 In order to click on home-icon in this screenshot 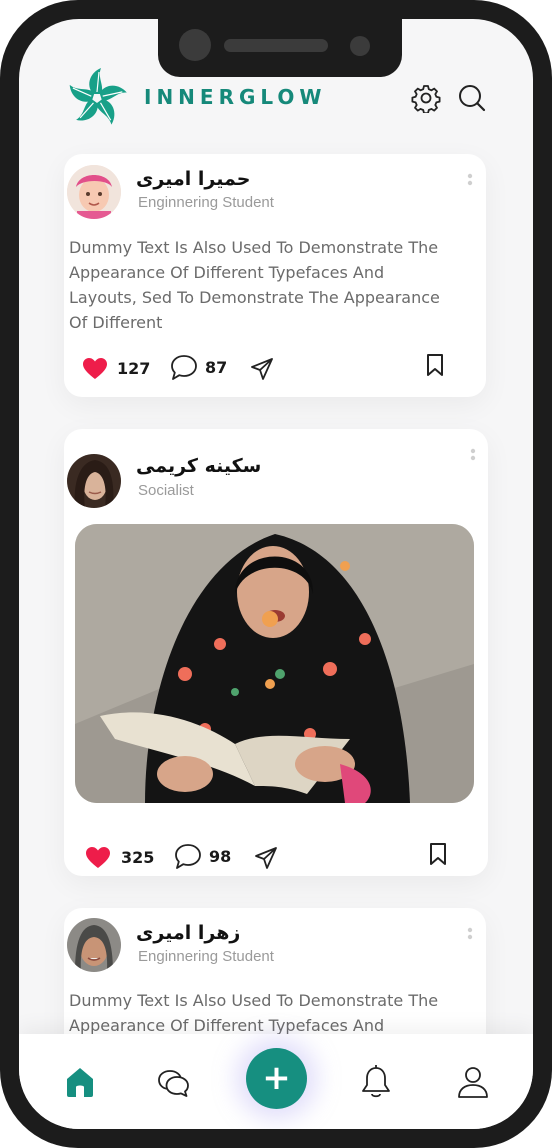, I will do `click(80, 1082)`.